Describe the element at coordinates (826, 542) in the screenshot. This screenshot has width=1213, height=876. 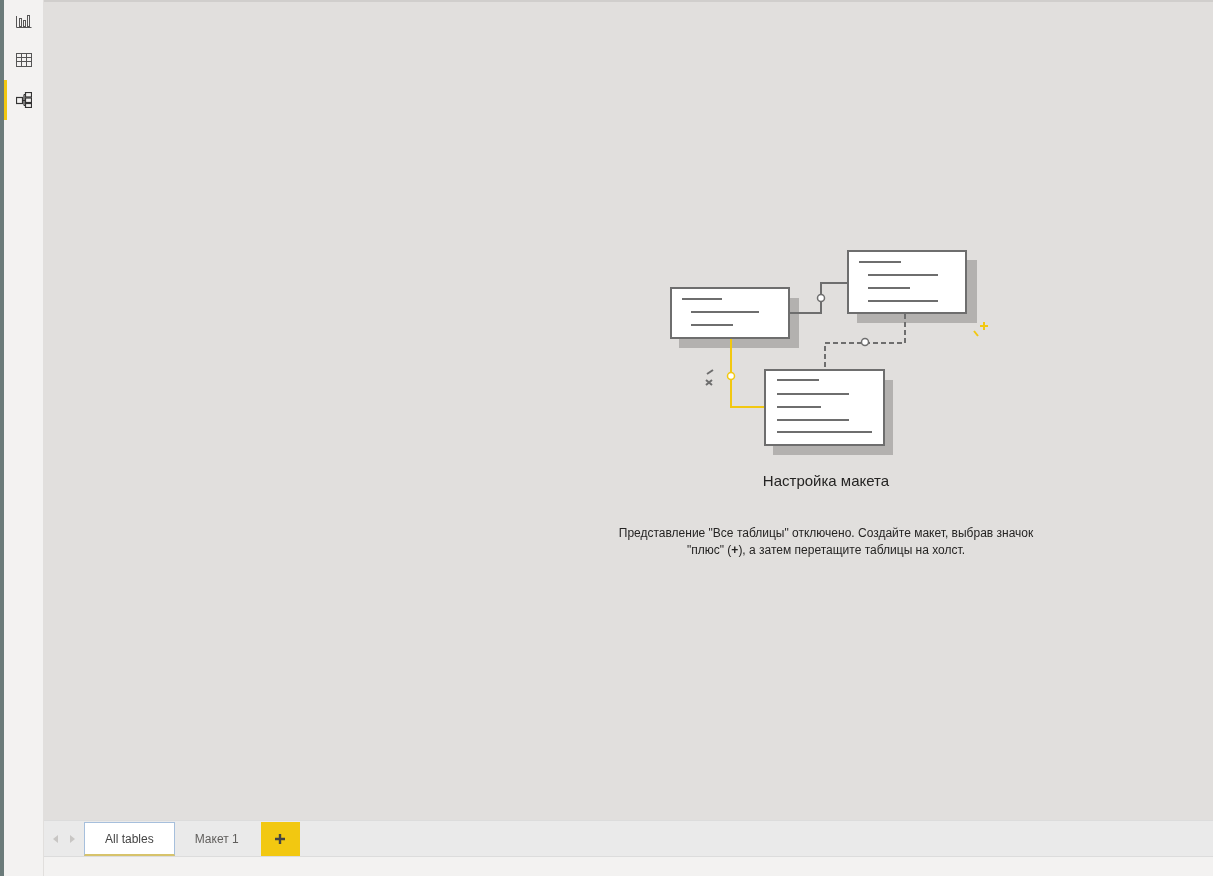
I see `empty-state-message: Представление "Все таблицы" отключено. Создайте макет, выбрав значок "плюс" (+), а затем перетащите таблицы на холст.` at that location.